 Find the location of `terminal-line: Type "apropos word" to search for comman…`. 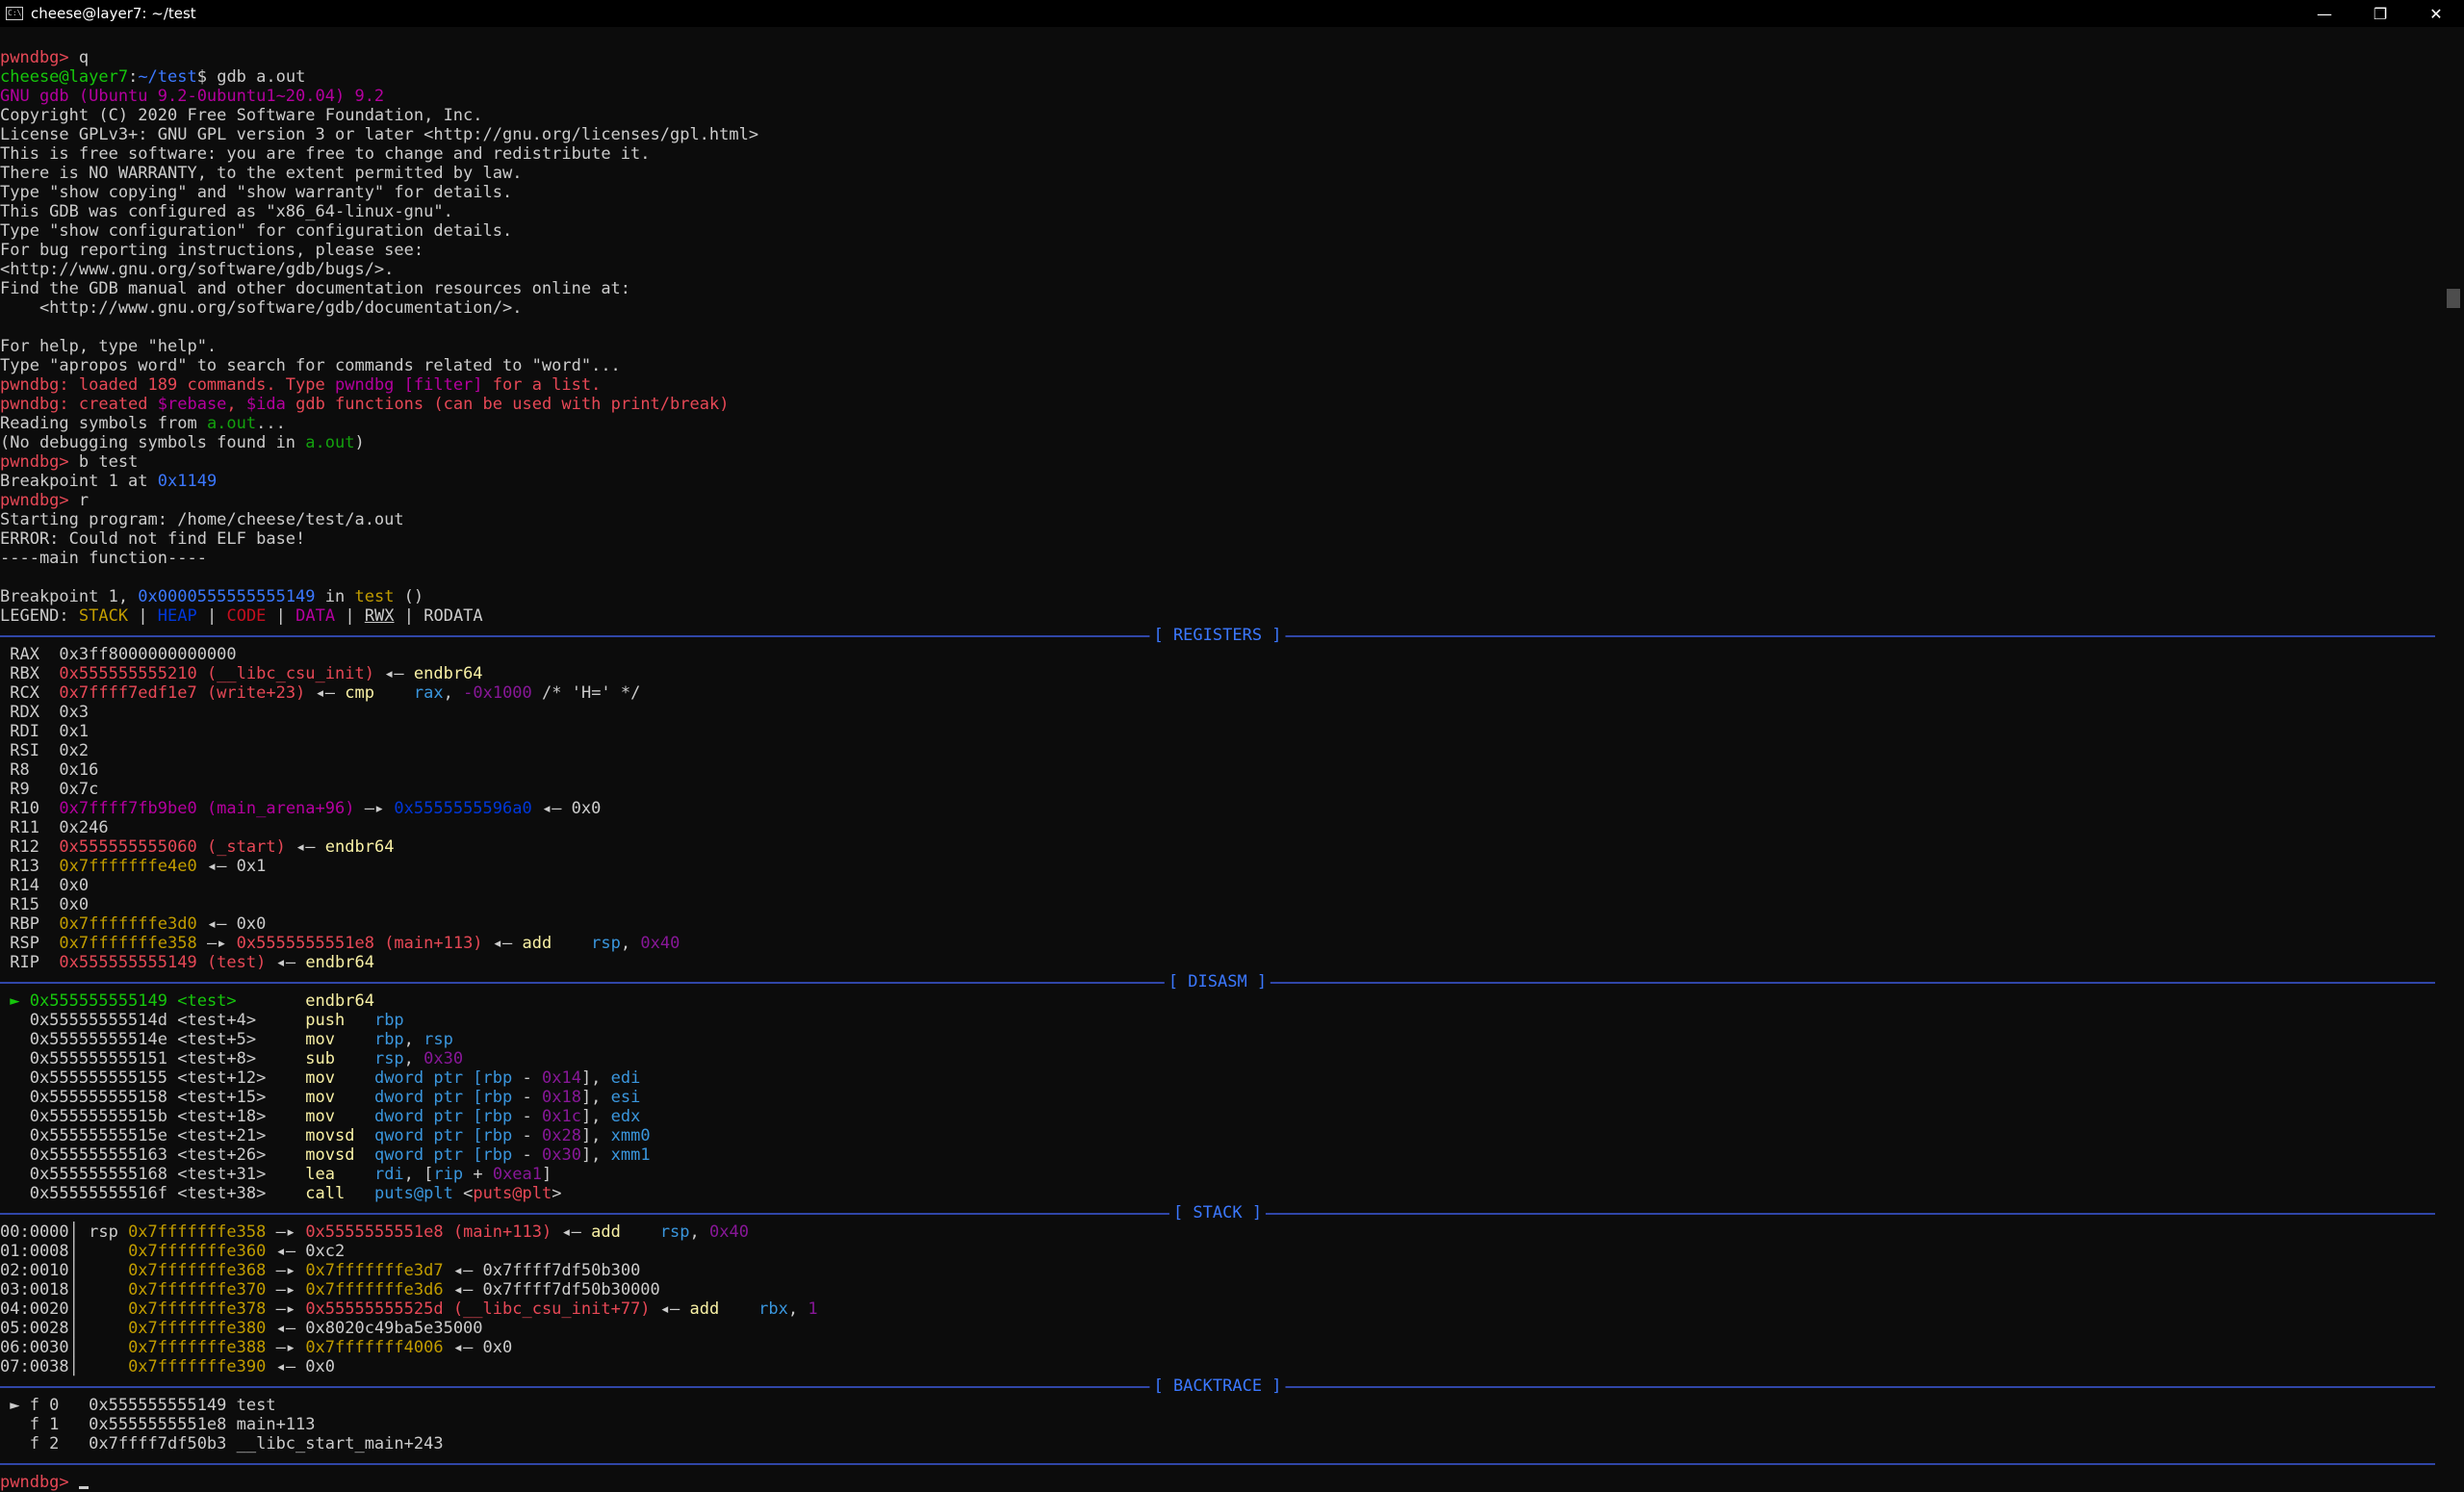

terminal-line: Type "apropos word" to search for comman… is located at coordinates (1217, 365).